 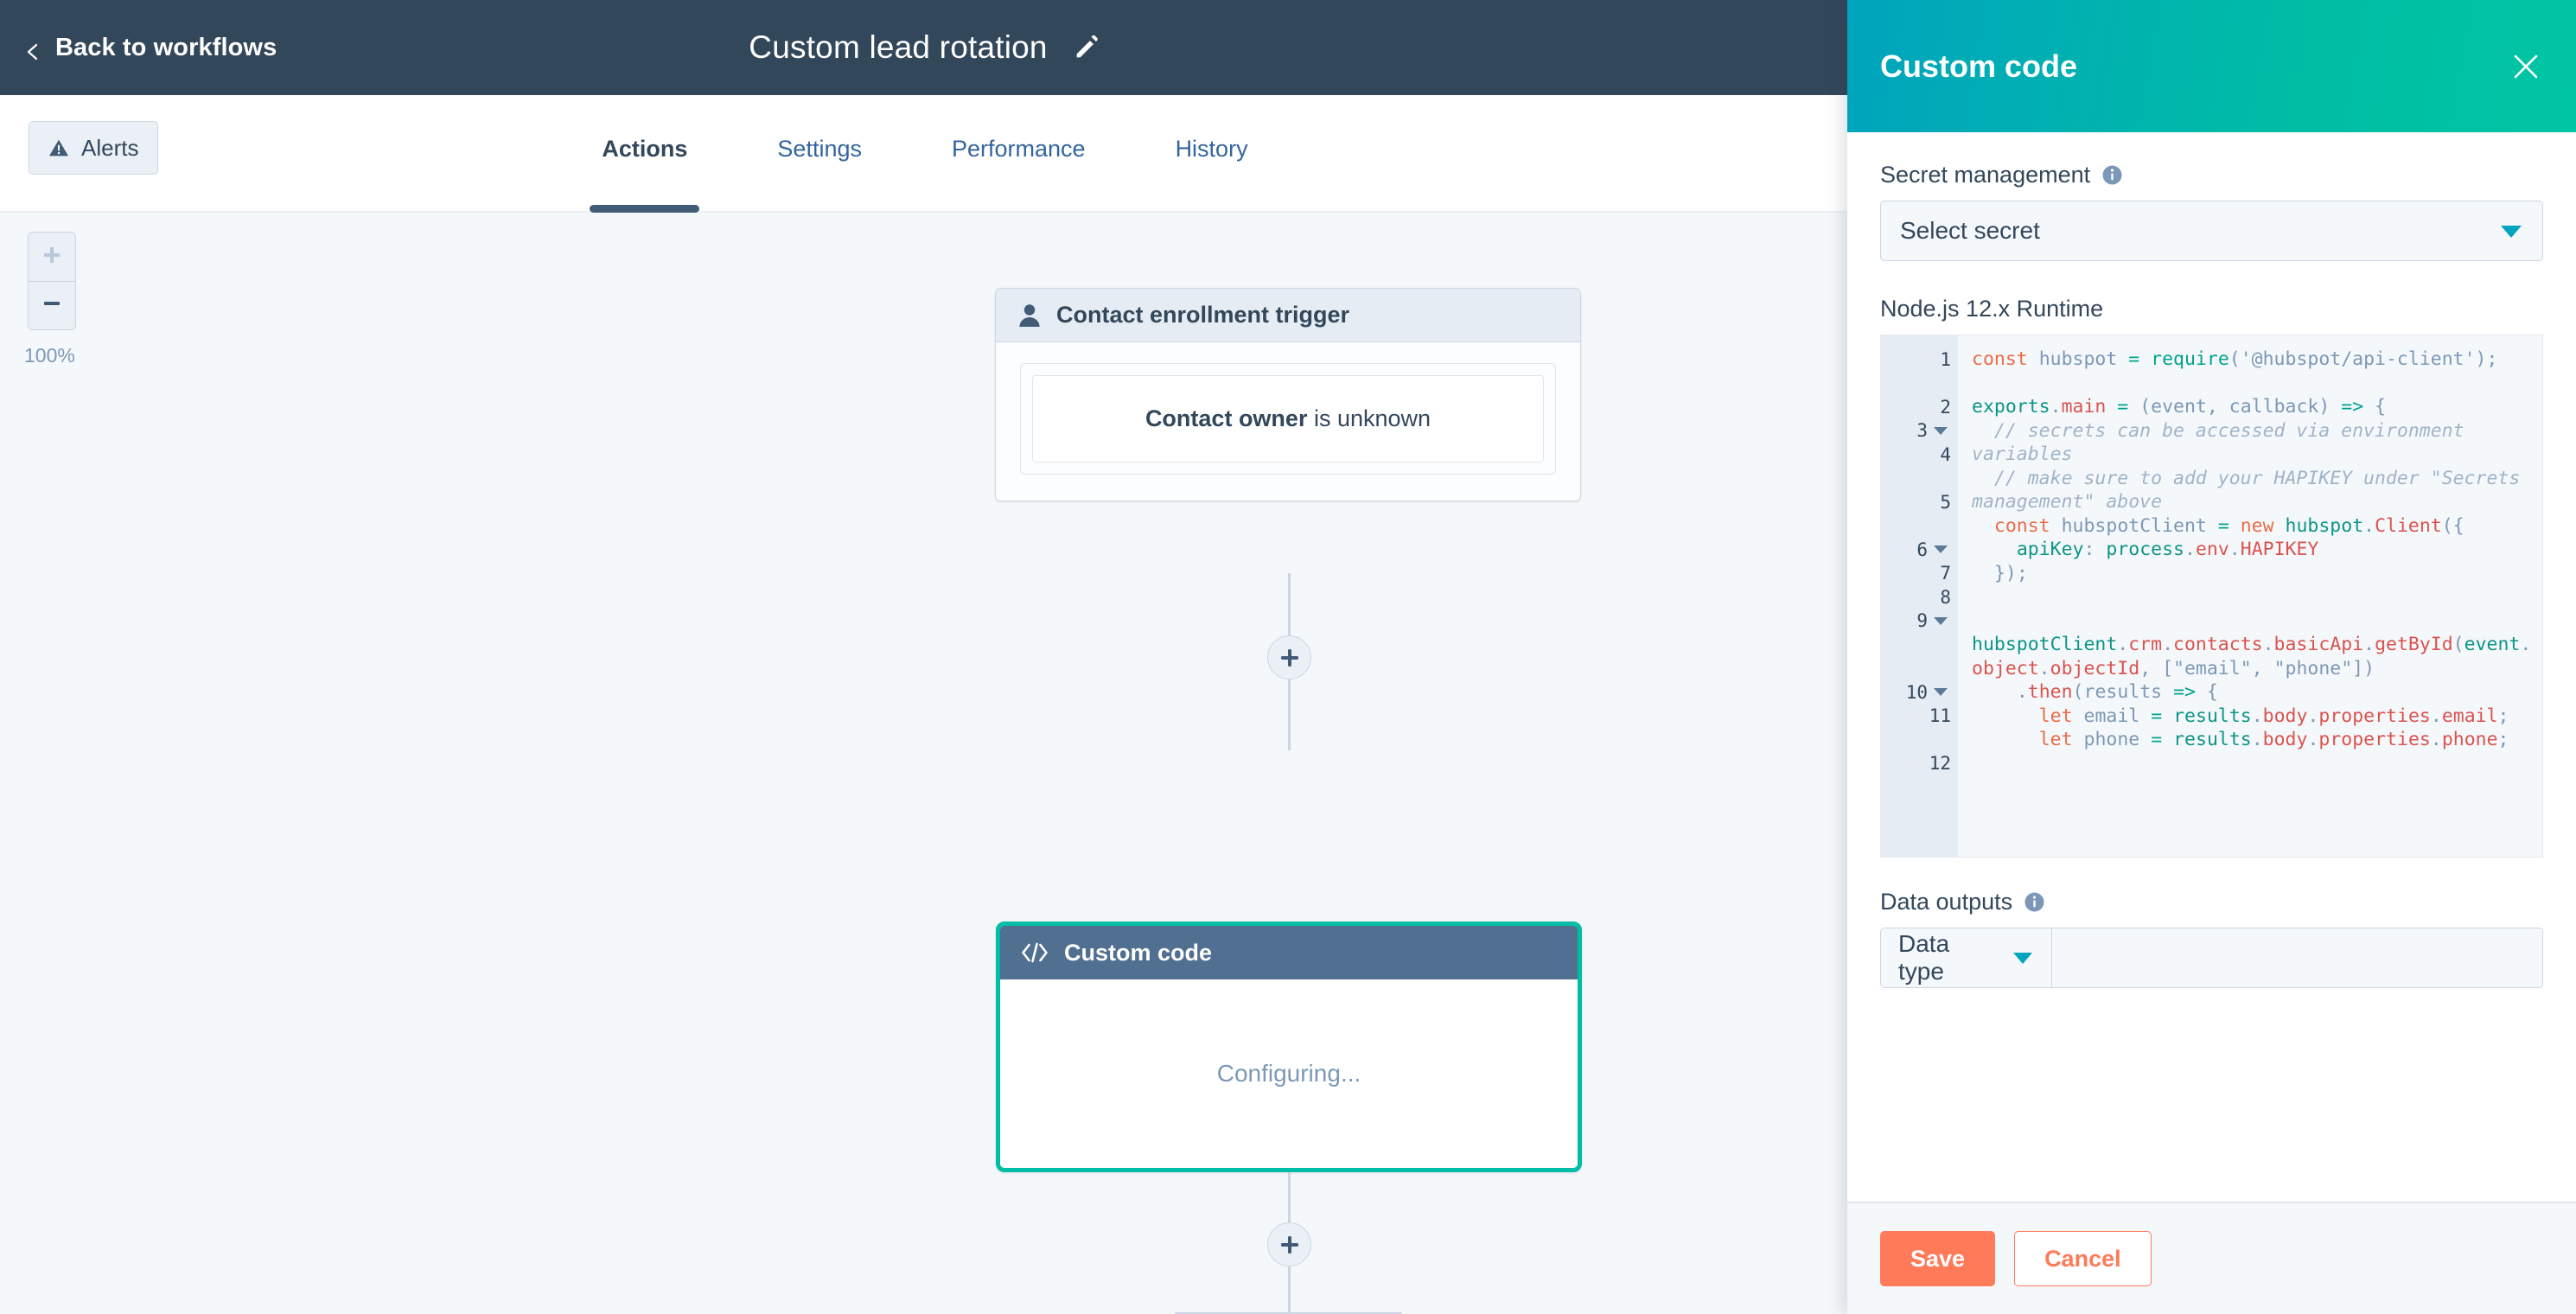 I want to click on chevron-left-icon, so click(x=32, y=50).